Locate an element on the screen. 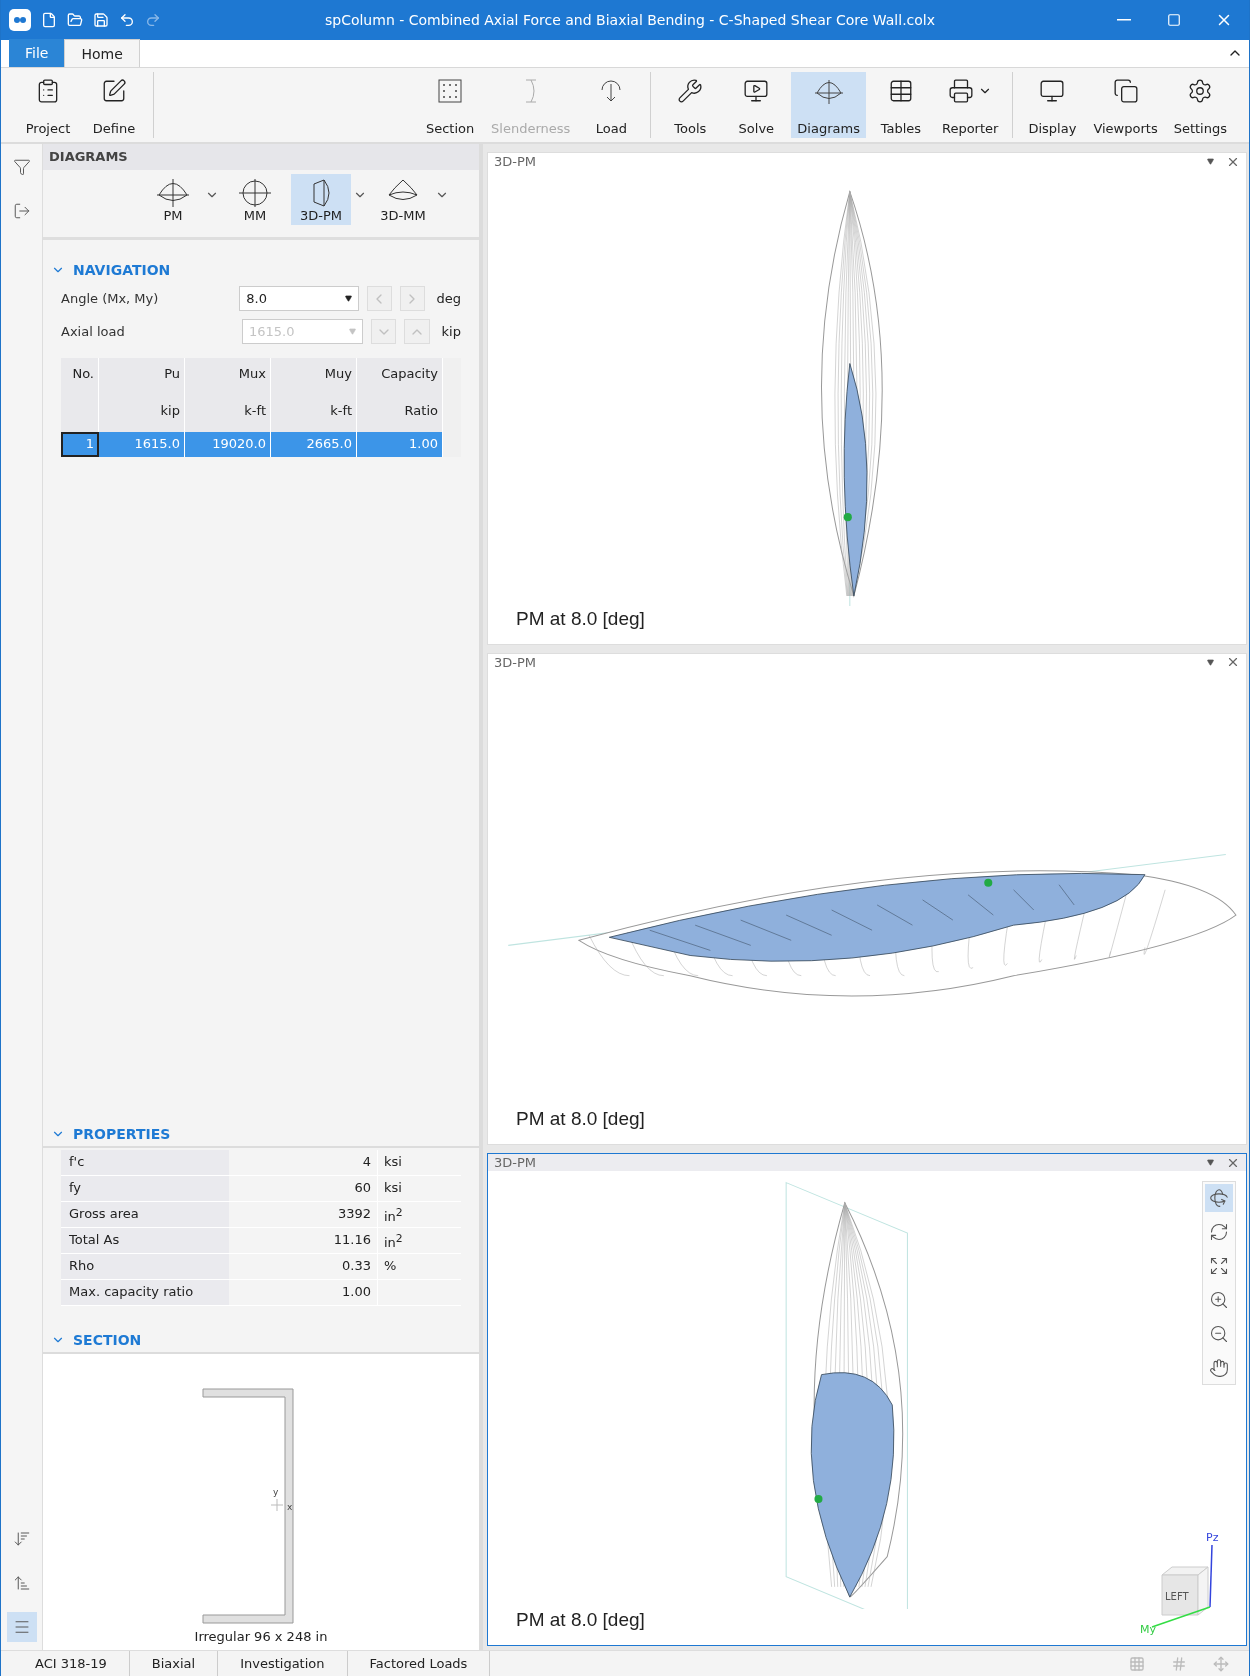 The height and width of the screenshot is (1676, 1250). pm-diagram-icon is located at coordinates (173, 193).